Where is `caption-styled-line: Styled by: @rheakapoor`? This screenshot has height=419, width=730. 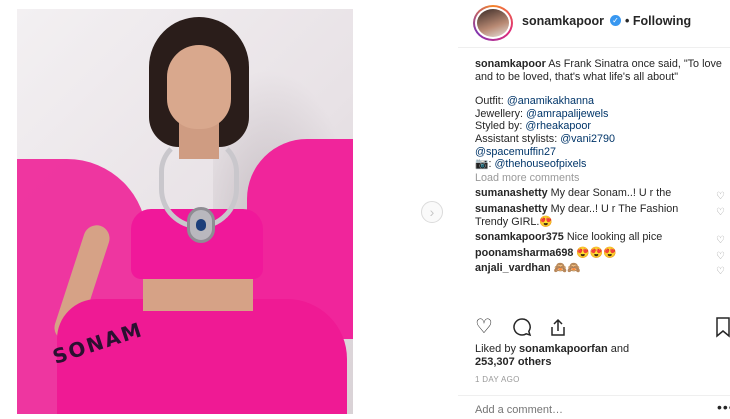 caption-styled-line: Styled by: @rheakapoor is located at coordinates (600, 126).